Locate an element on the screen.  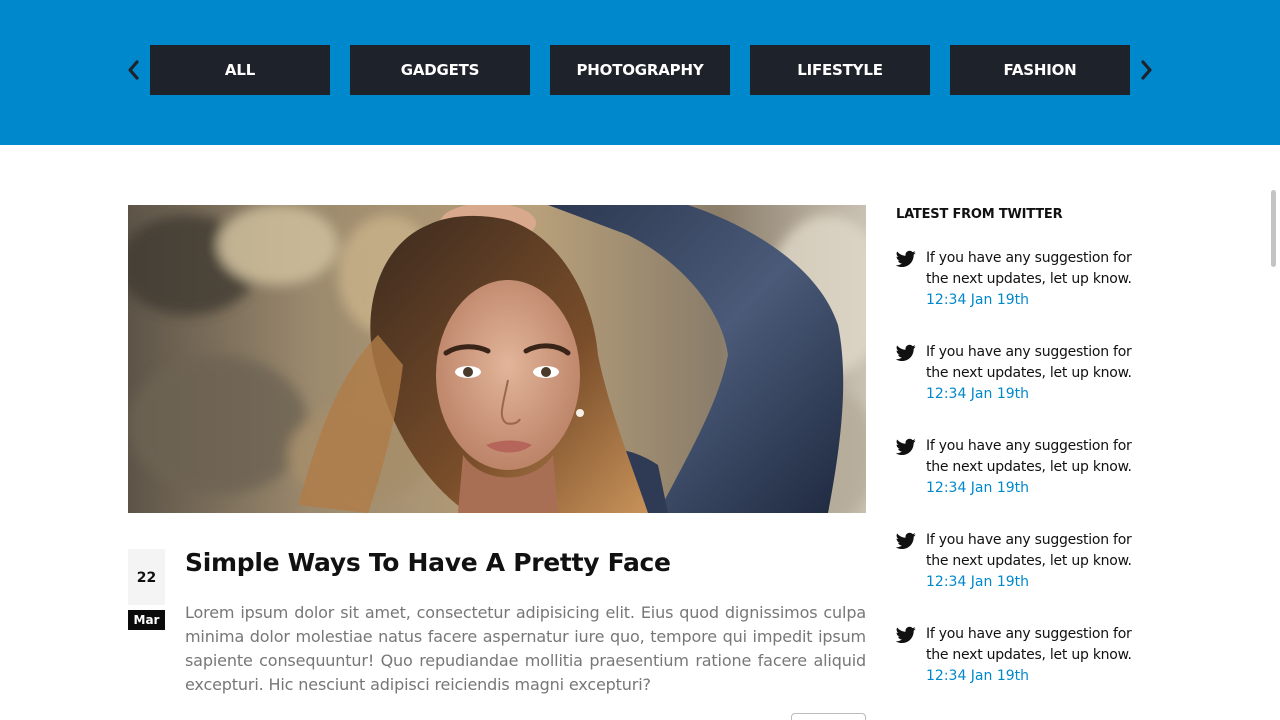
next-categories-button is located at coordinates (1147, 70).